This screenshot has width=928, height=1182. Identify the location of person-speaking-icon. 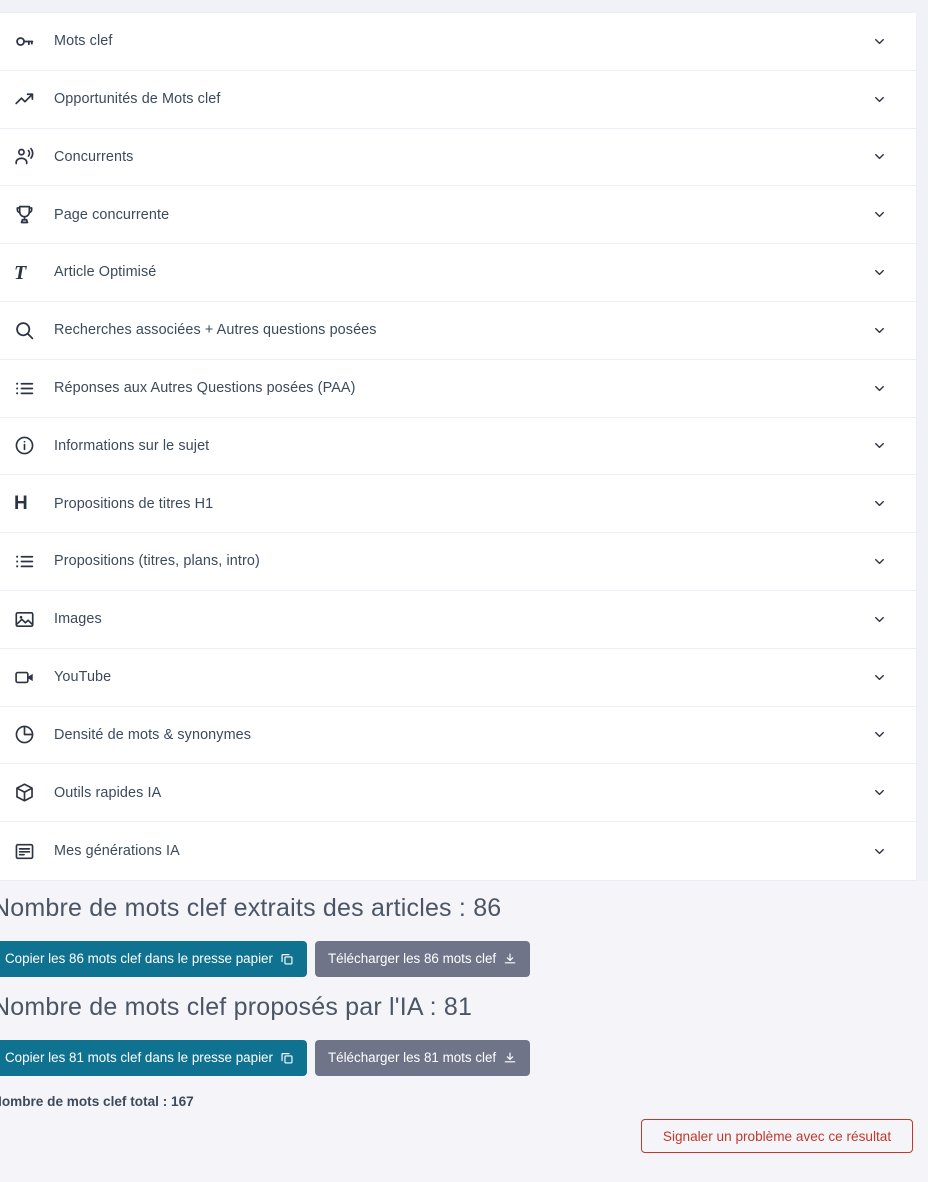
(27, 157).